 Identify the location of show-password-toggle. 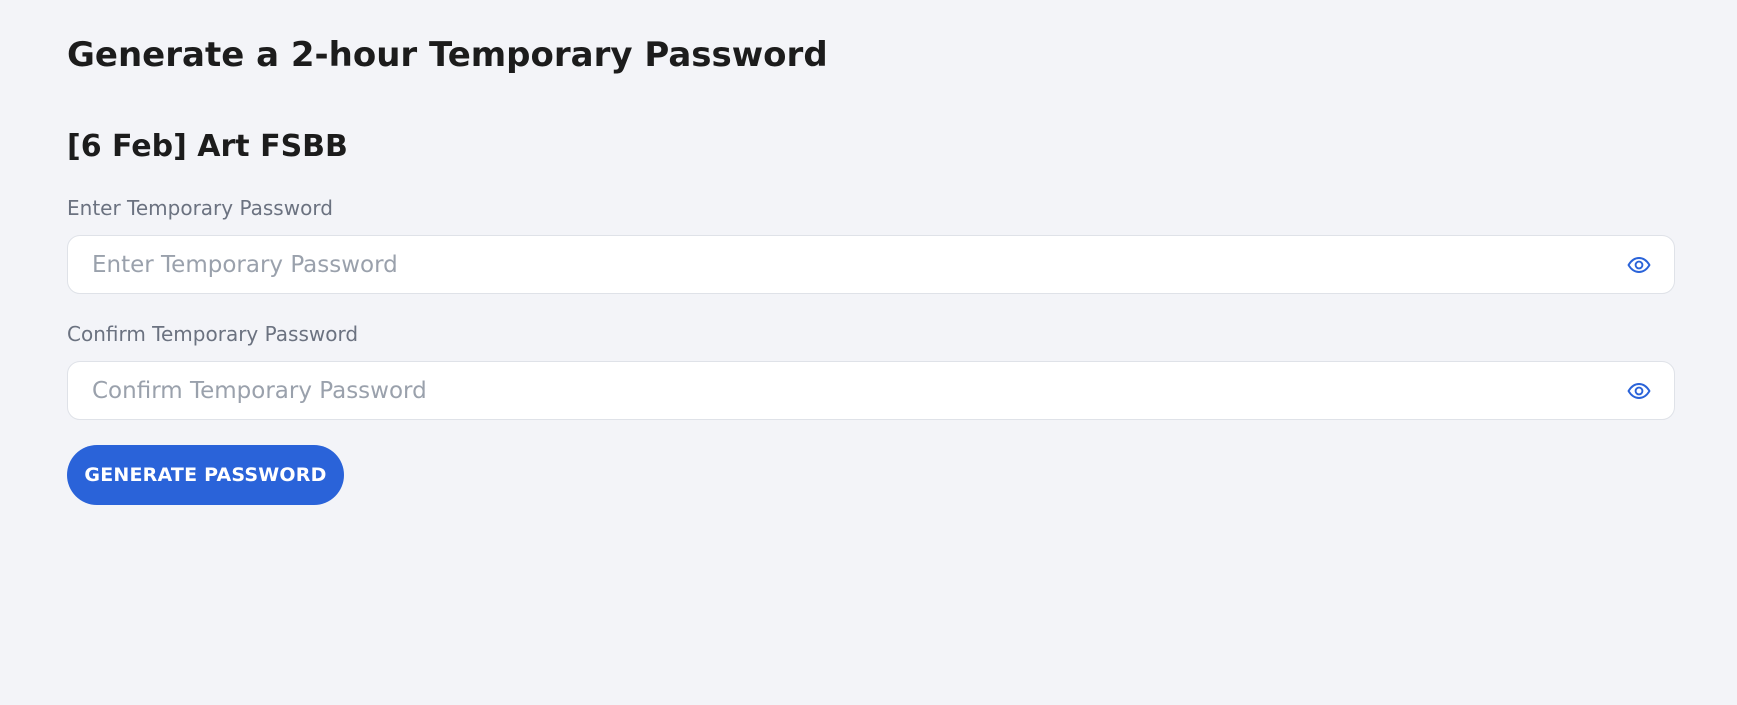
(1639, 265).